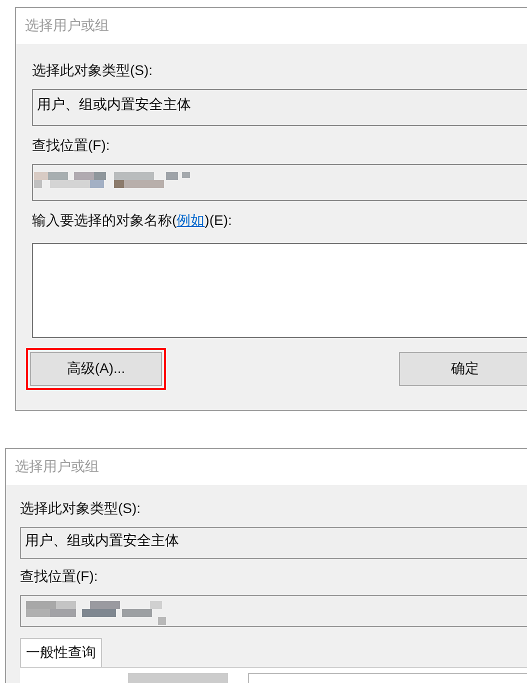  What do you see at coordinates (463, 369) in the screenshot?
I see `ok-button: 确定` at bounding box center [463, 369].